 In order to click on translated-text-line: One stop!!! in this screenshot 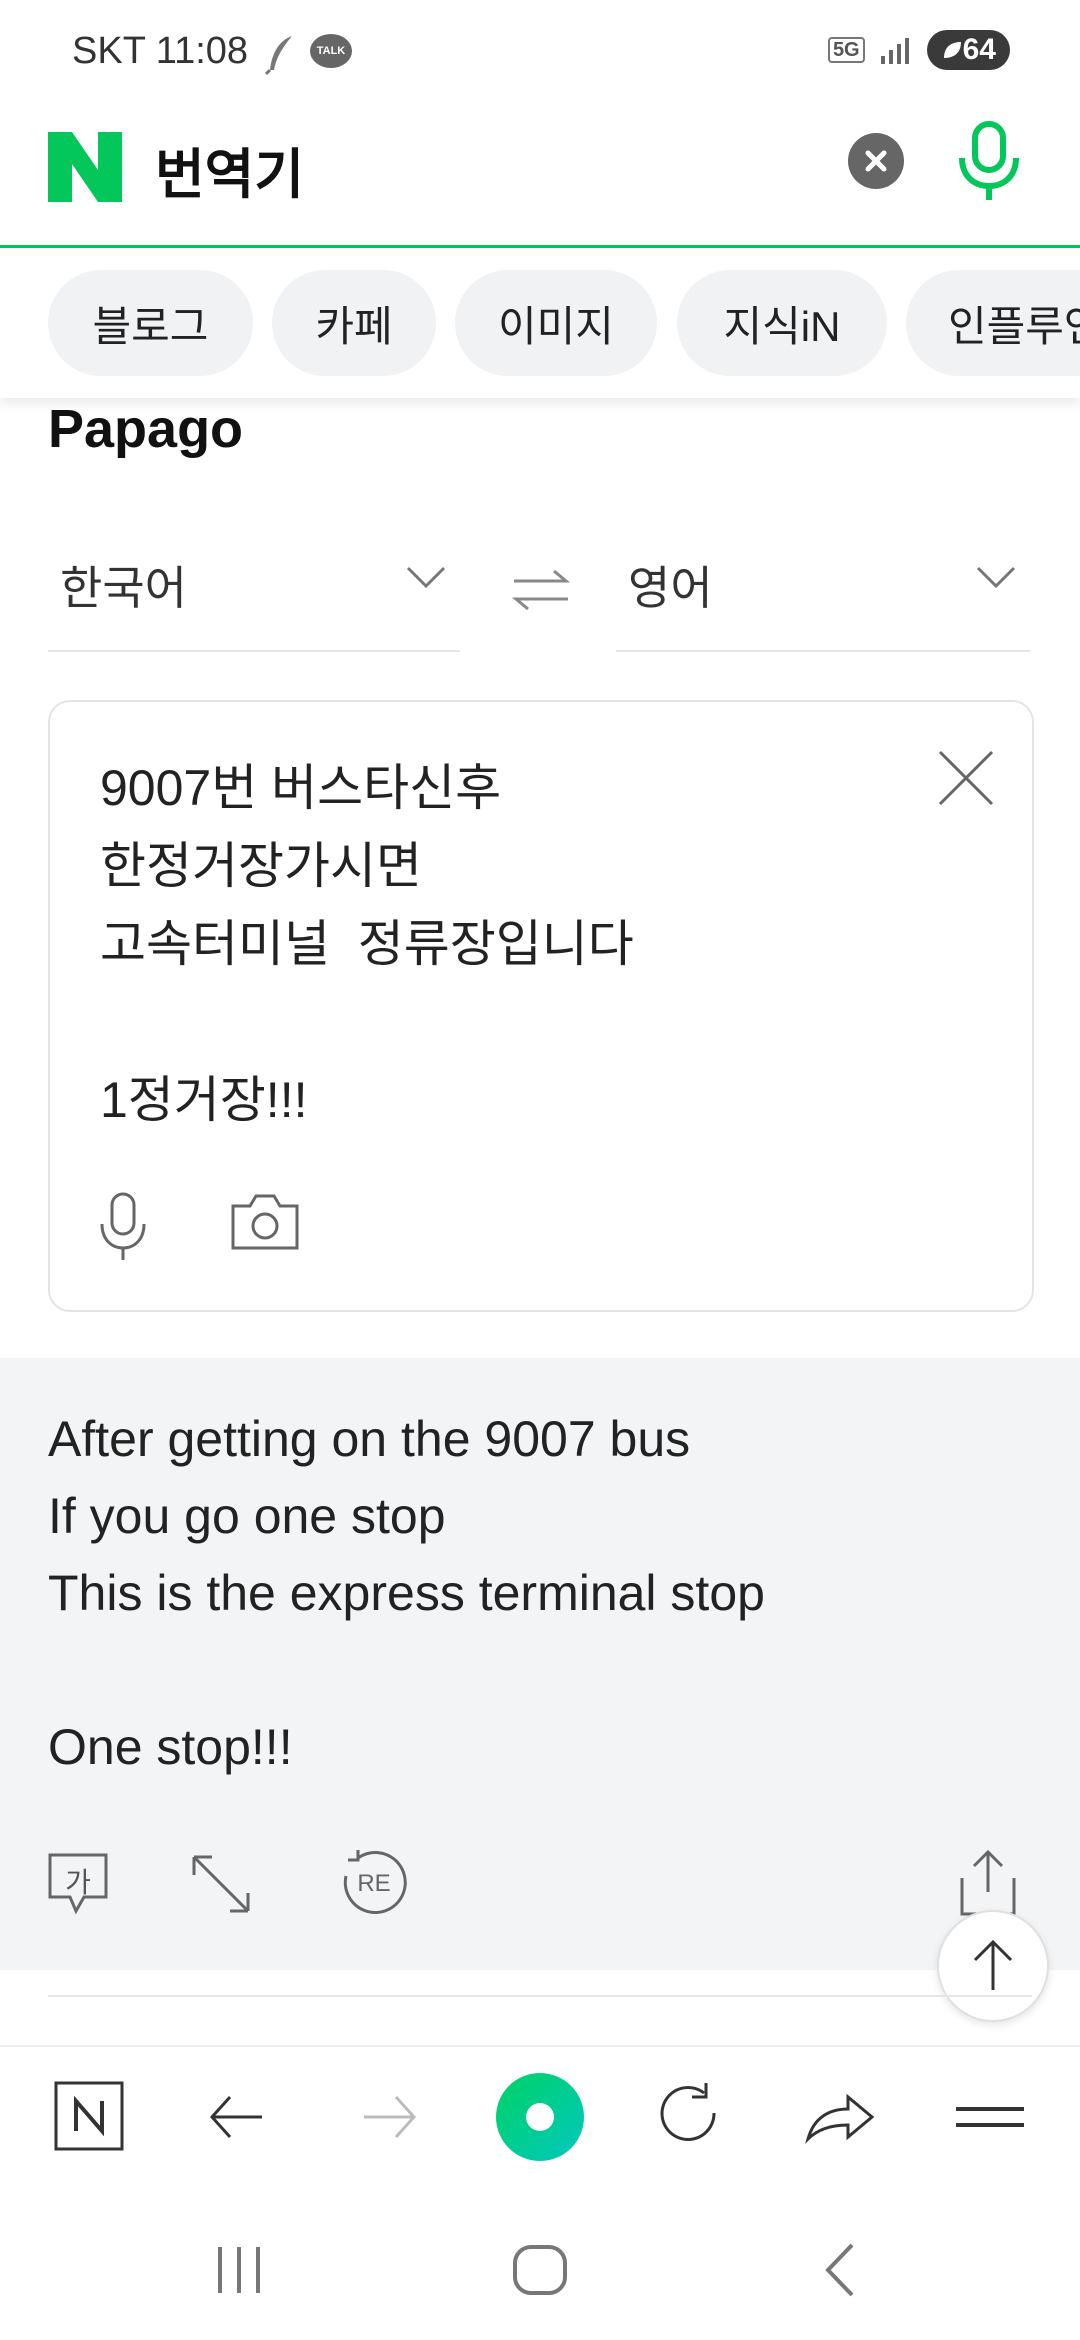, I will do `click(170, 1747)`.